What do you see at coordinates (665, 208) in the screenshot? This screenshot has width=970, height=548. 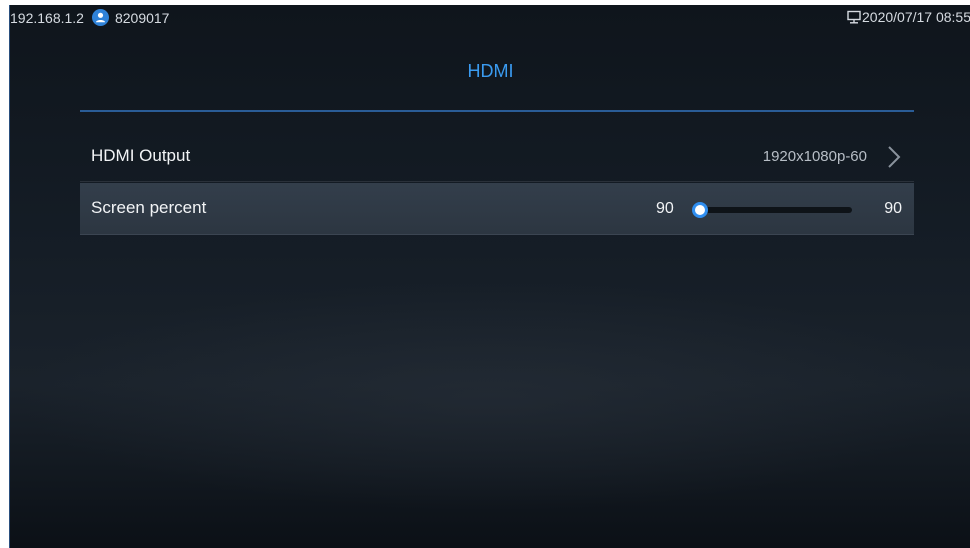 I see `slider-min-value: 90` at bounding box center [665, 208].